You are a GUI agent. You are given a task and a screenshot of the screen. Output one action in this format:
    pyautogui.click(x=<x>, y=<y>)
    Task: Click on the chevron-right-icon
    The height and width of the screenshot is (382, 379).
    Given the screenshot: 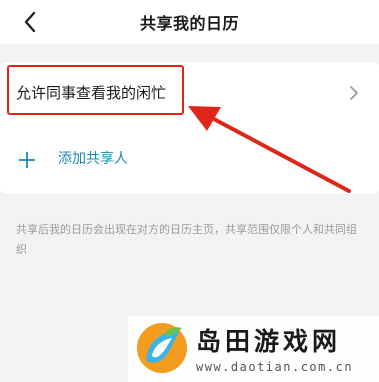 What is the action you would take?
    pyautogui.click(x=354, y=93)
    